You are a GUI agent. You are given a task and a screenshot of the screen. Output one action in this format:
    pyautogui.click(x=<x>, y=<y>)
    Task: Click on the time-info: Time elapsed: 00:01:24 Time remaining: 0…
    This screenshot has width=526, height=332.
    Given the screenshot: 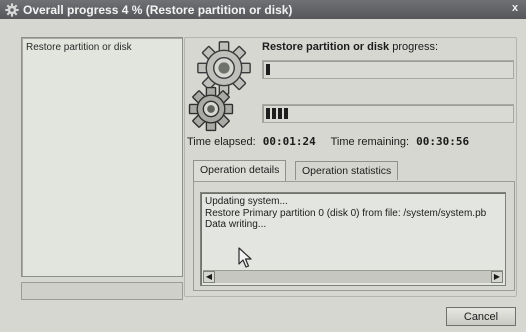 What is the action you would take?
    pyautogui.click(x=334, y=141)
    